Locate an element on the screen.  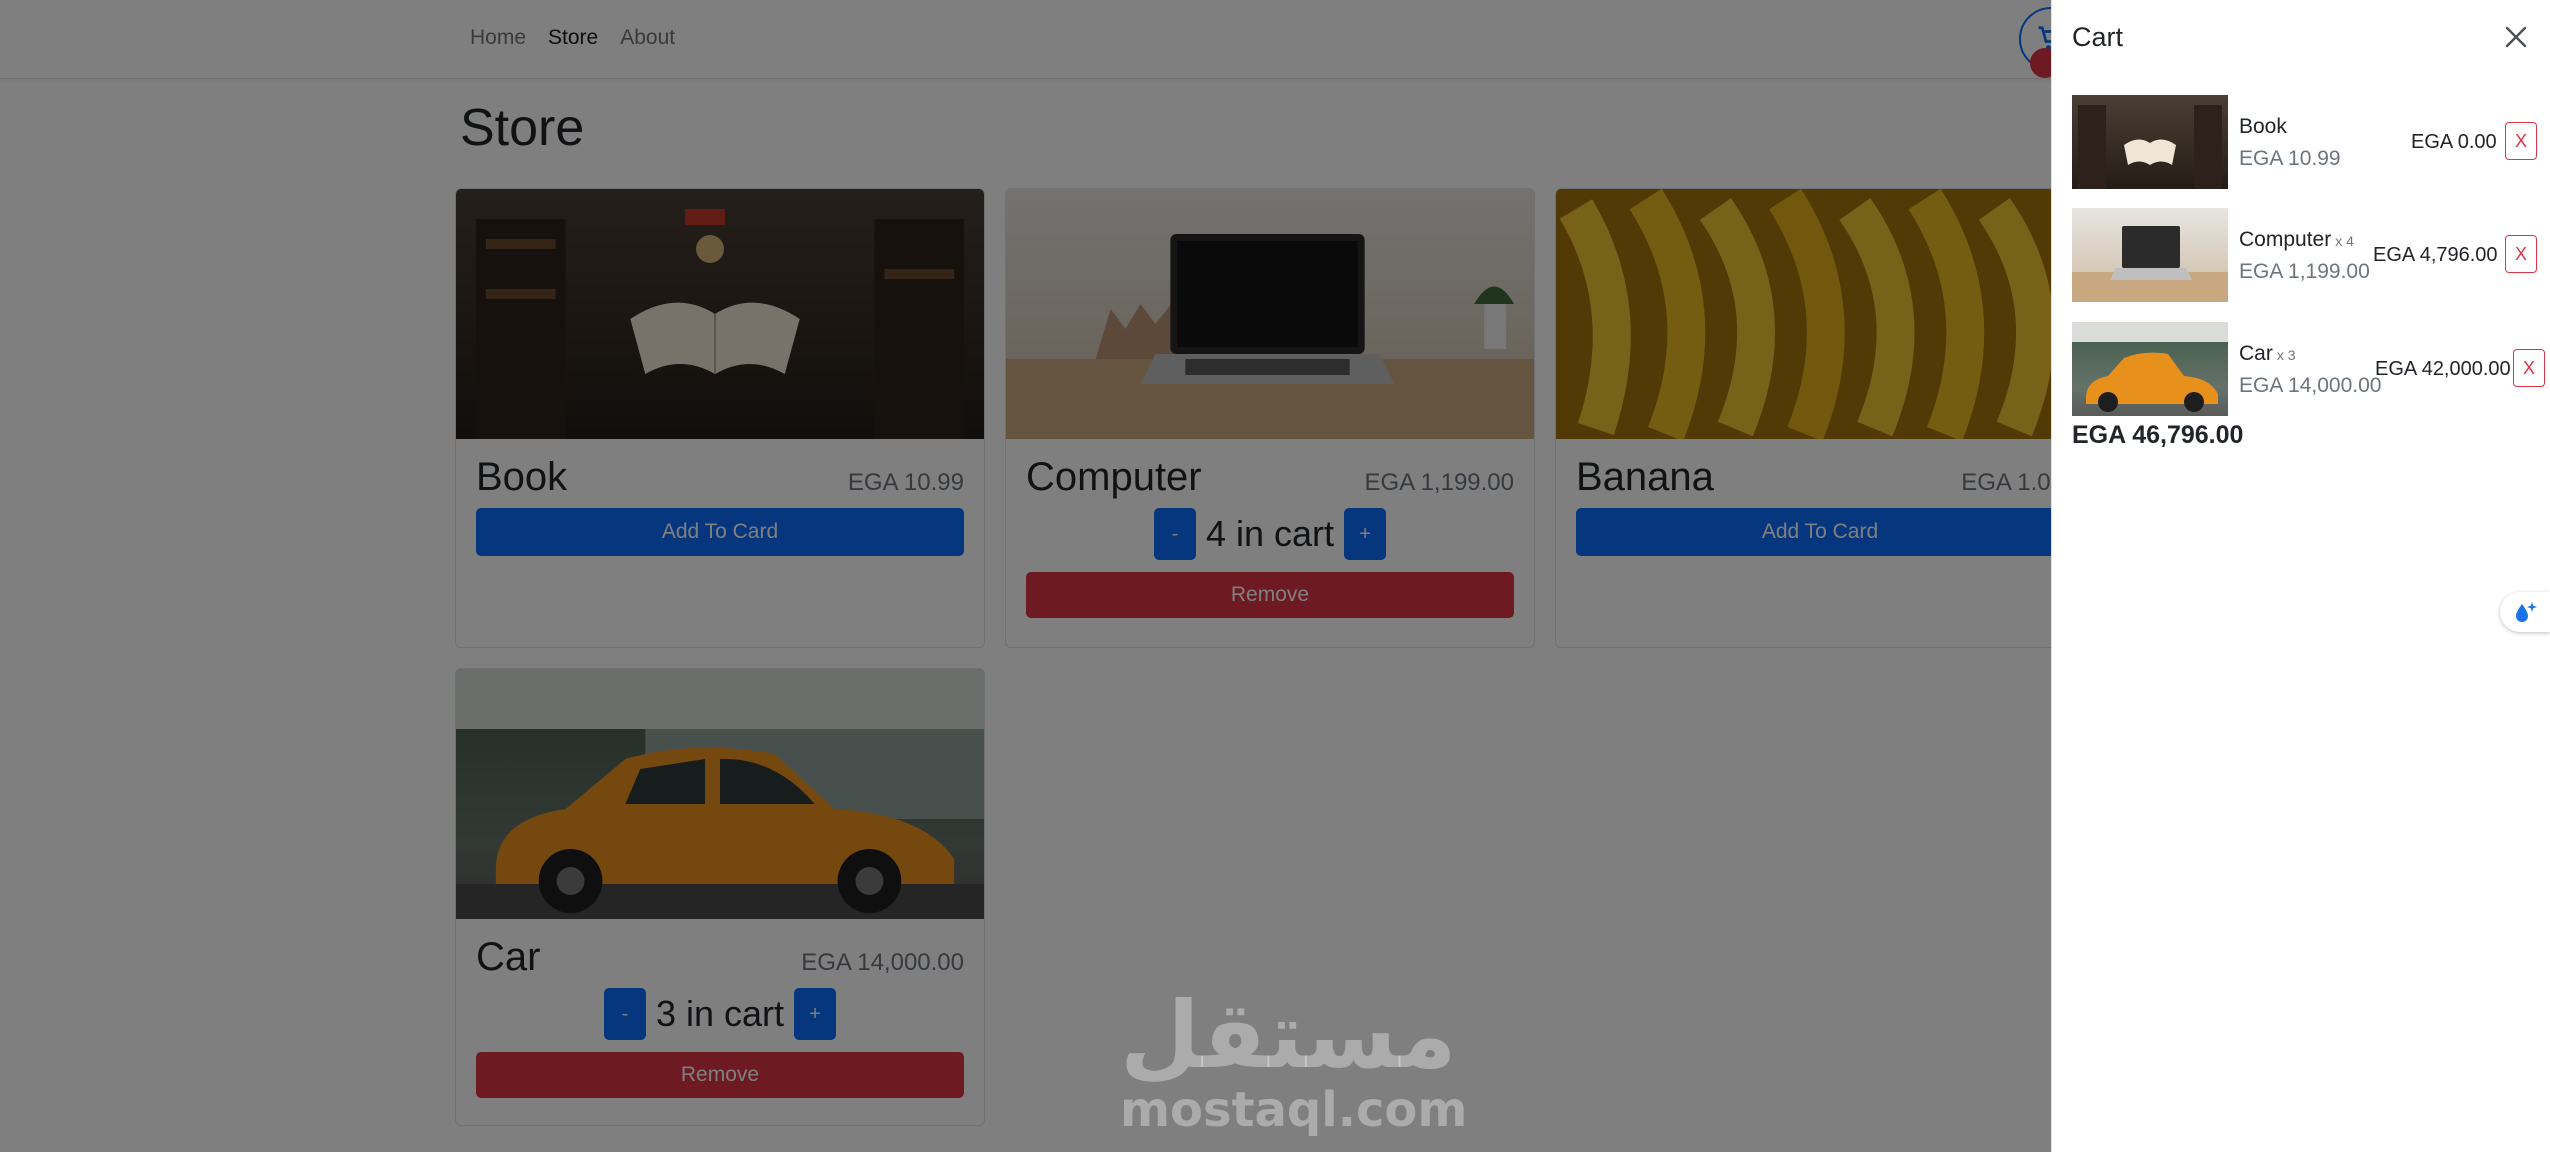
cart-item-qty: x 3 is located at coordinates (2286, 355).